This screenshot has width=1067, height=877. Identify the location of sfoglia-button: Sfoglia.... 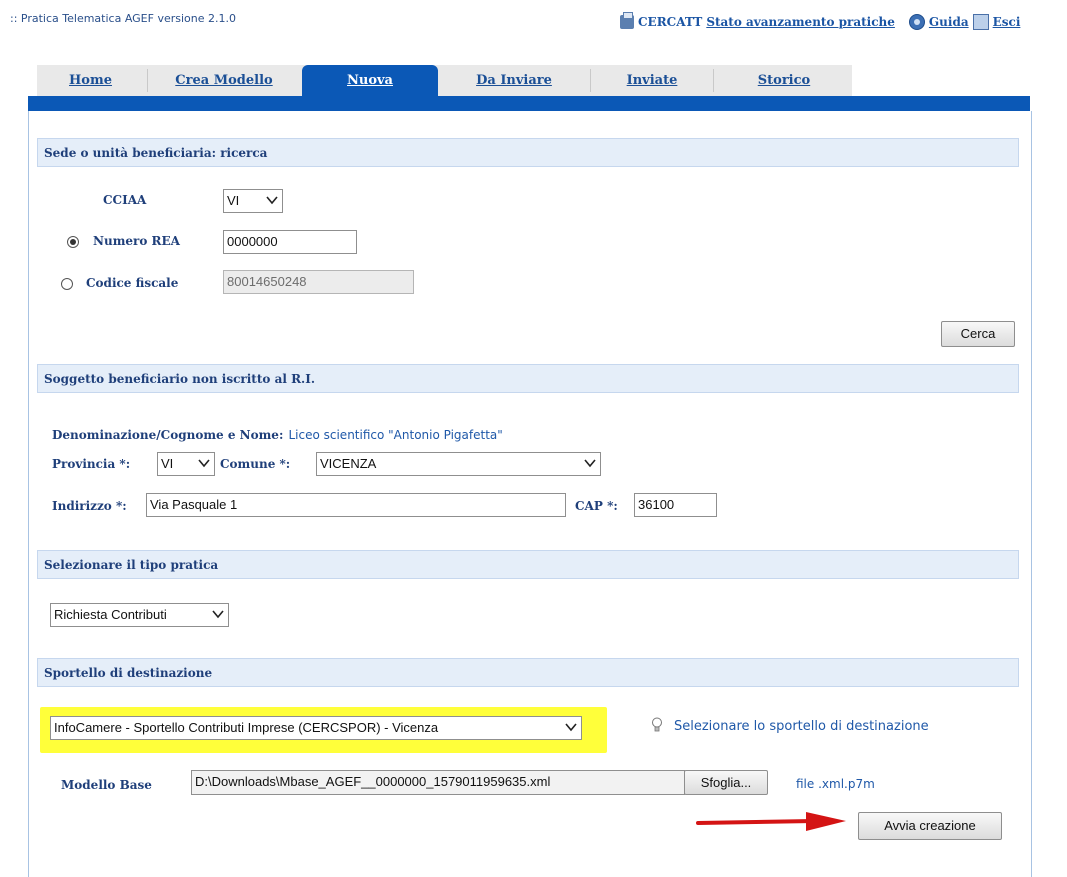
(726, 782).